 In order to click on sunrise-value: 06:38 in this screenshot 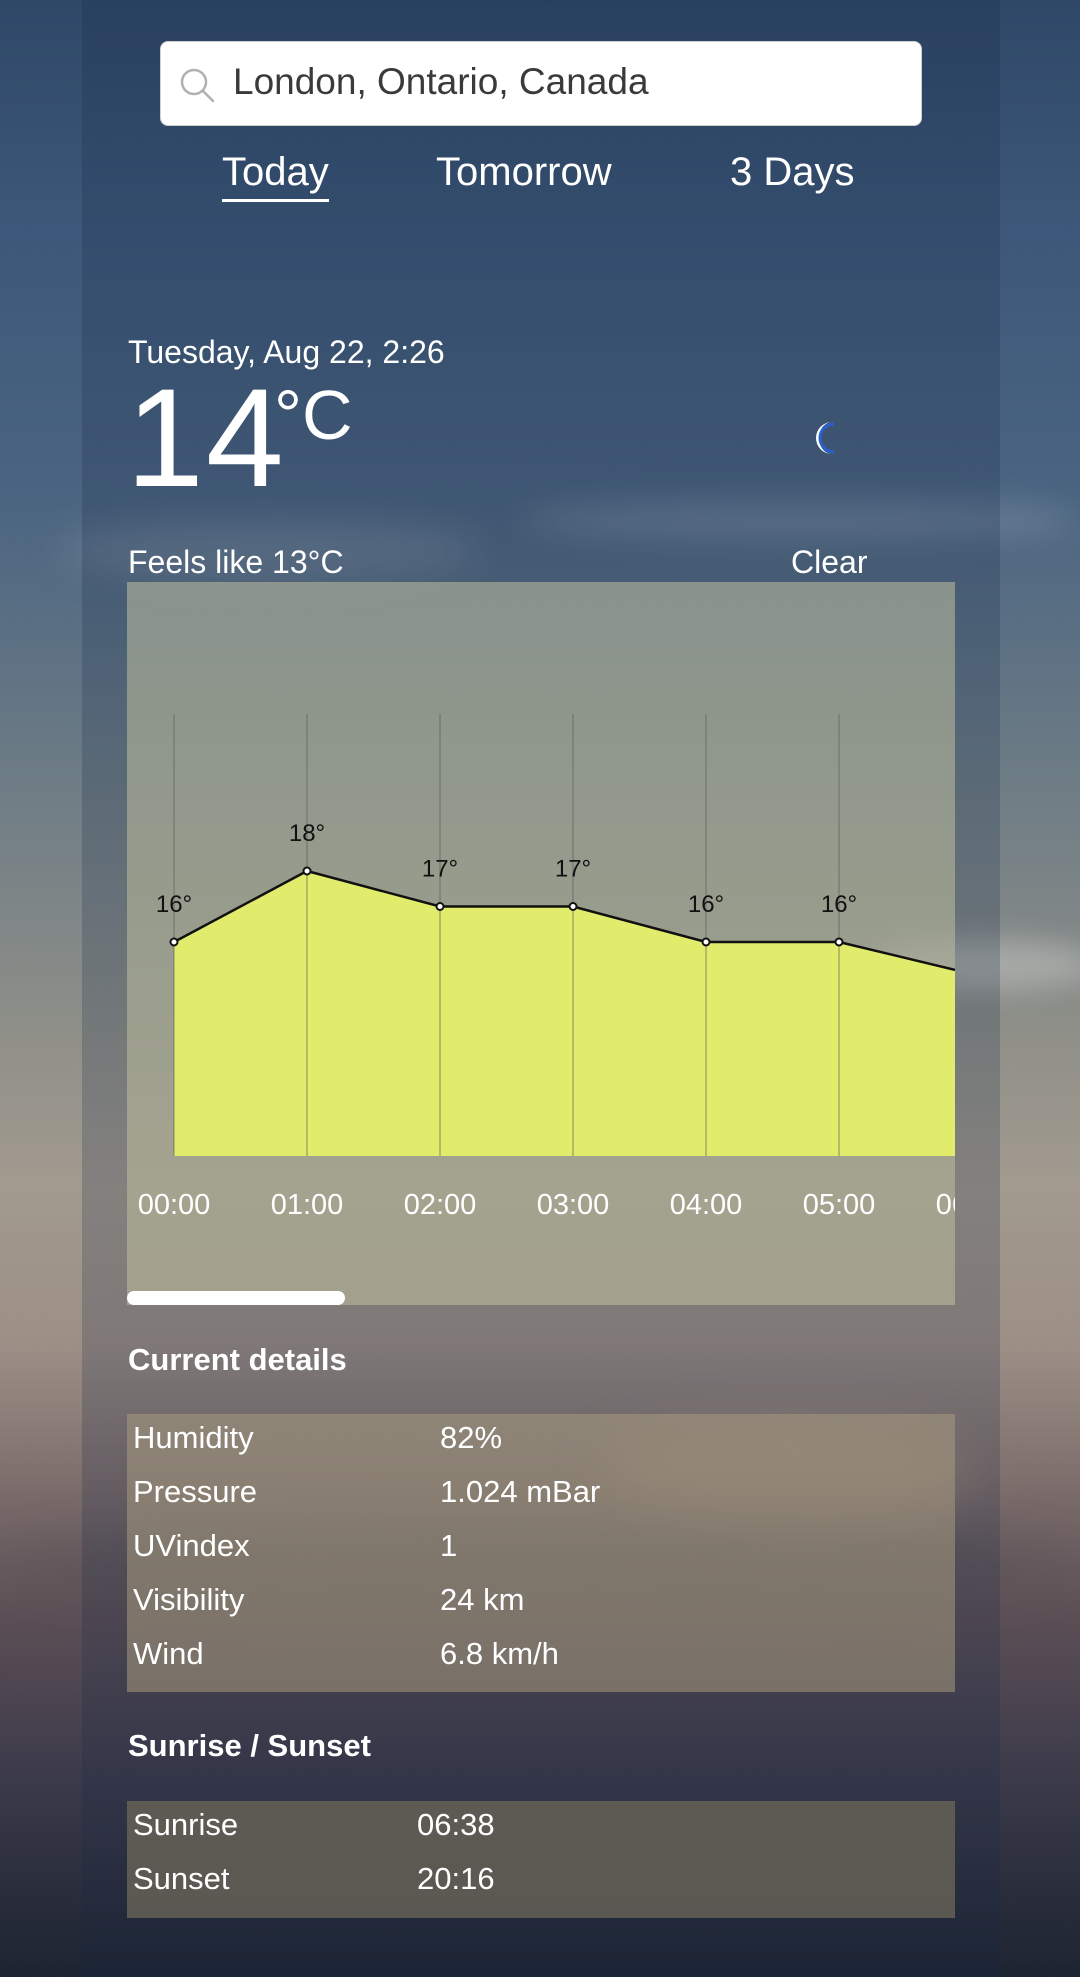, I will do `click(456, 1824)`.